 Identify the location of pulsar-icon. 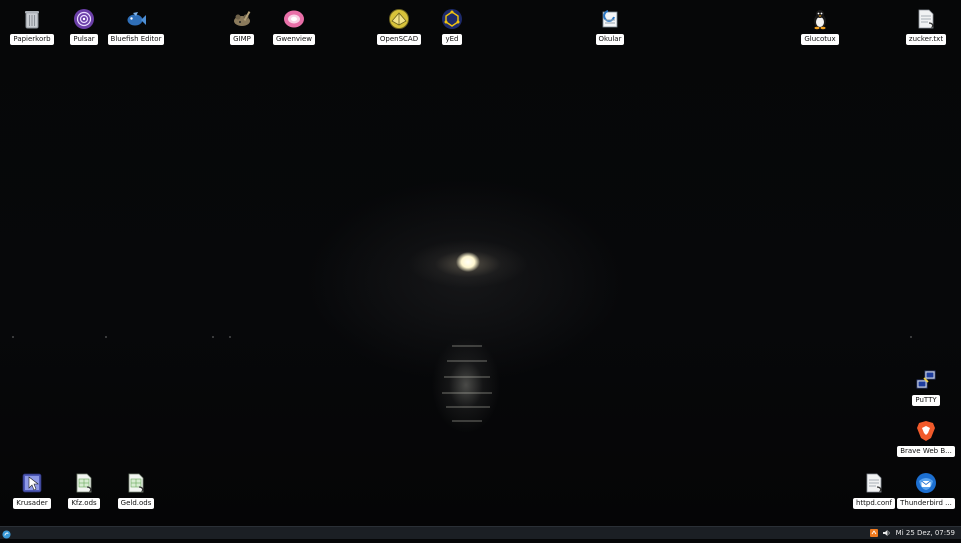
(84, 19).